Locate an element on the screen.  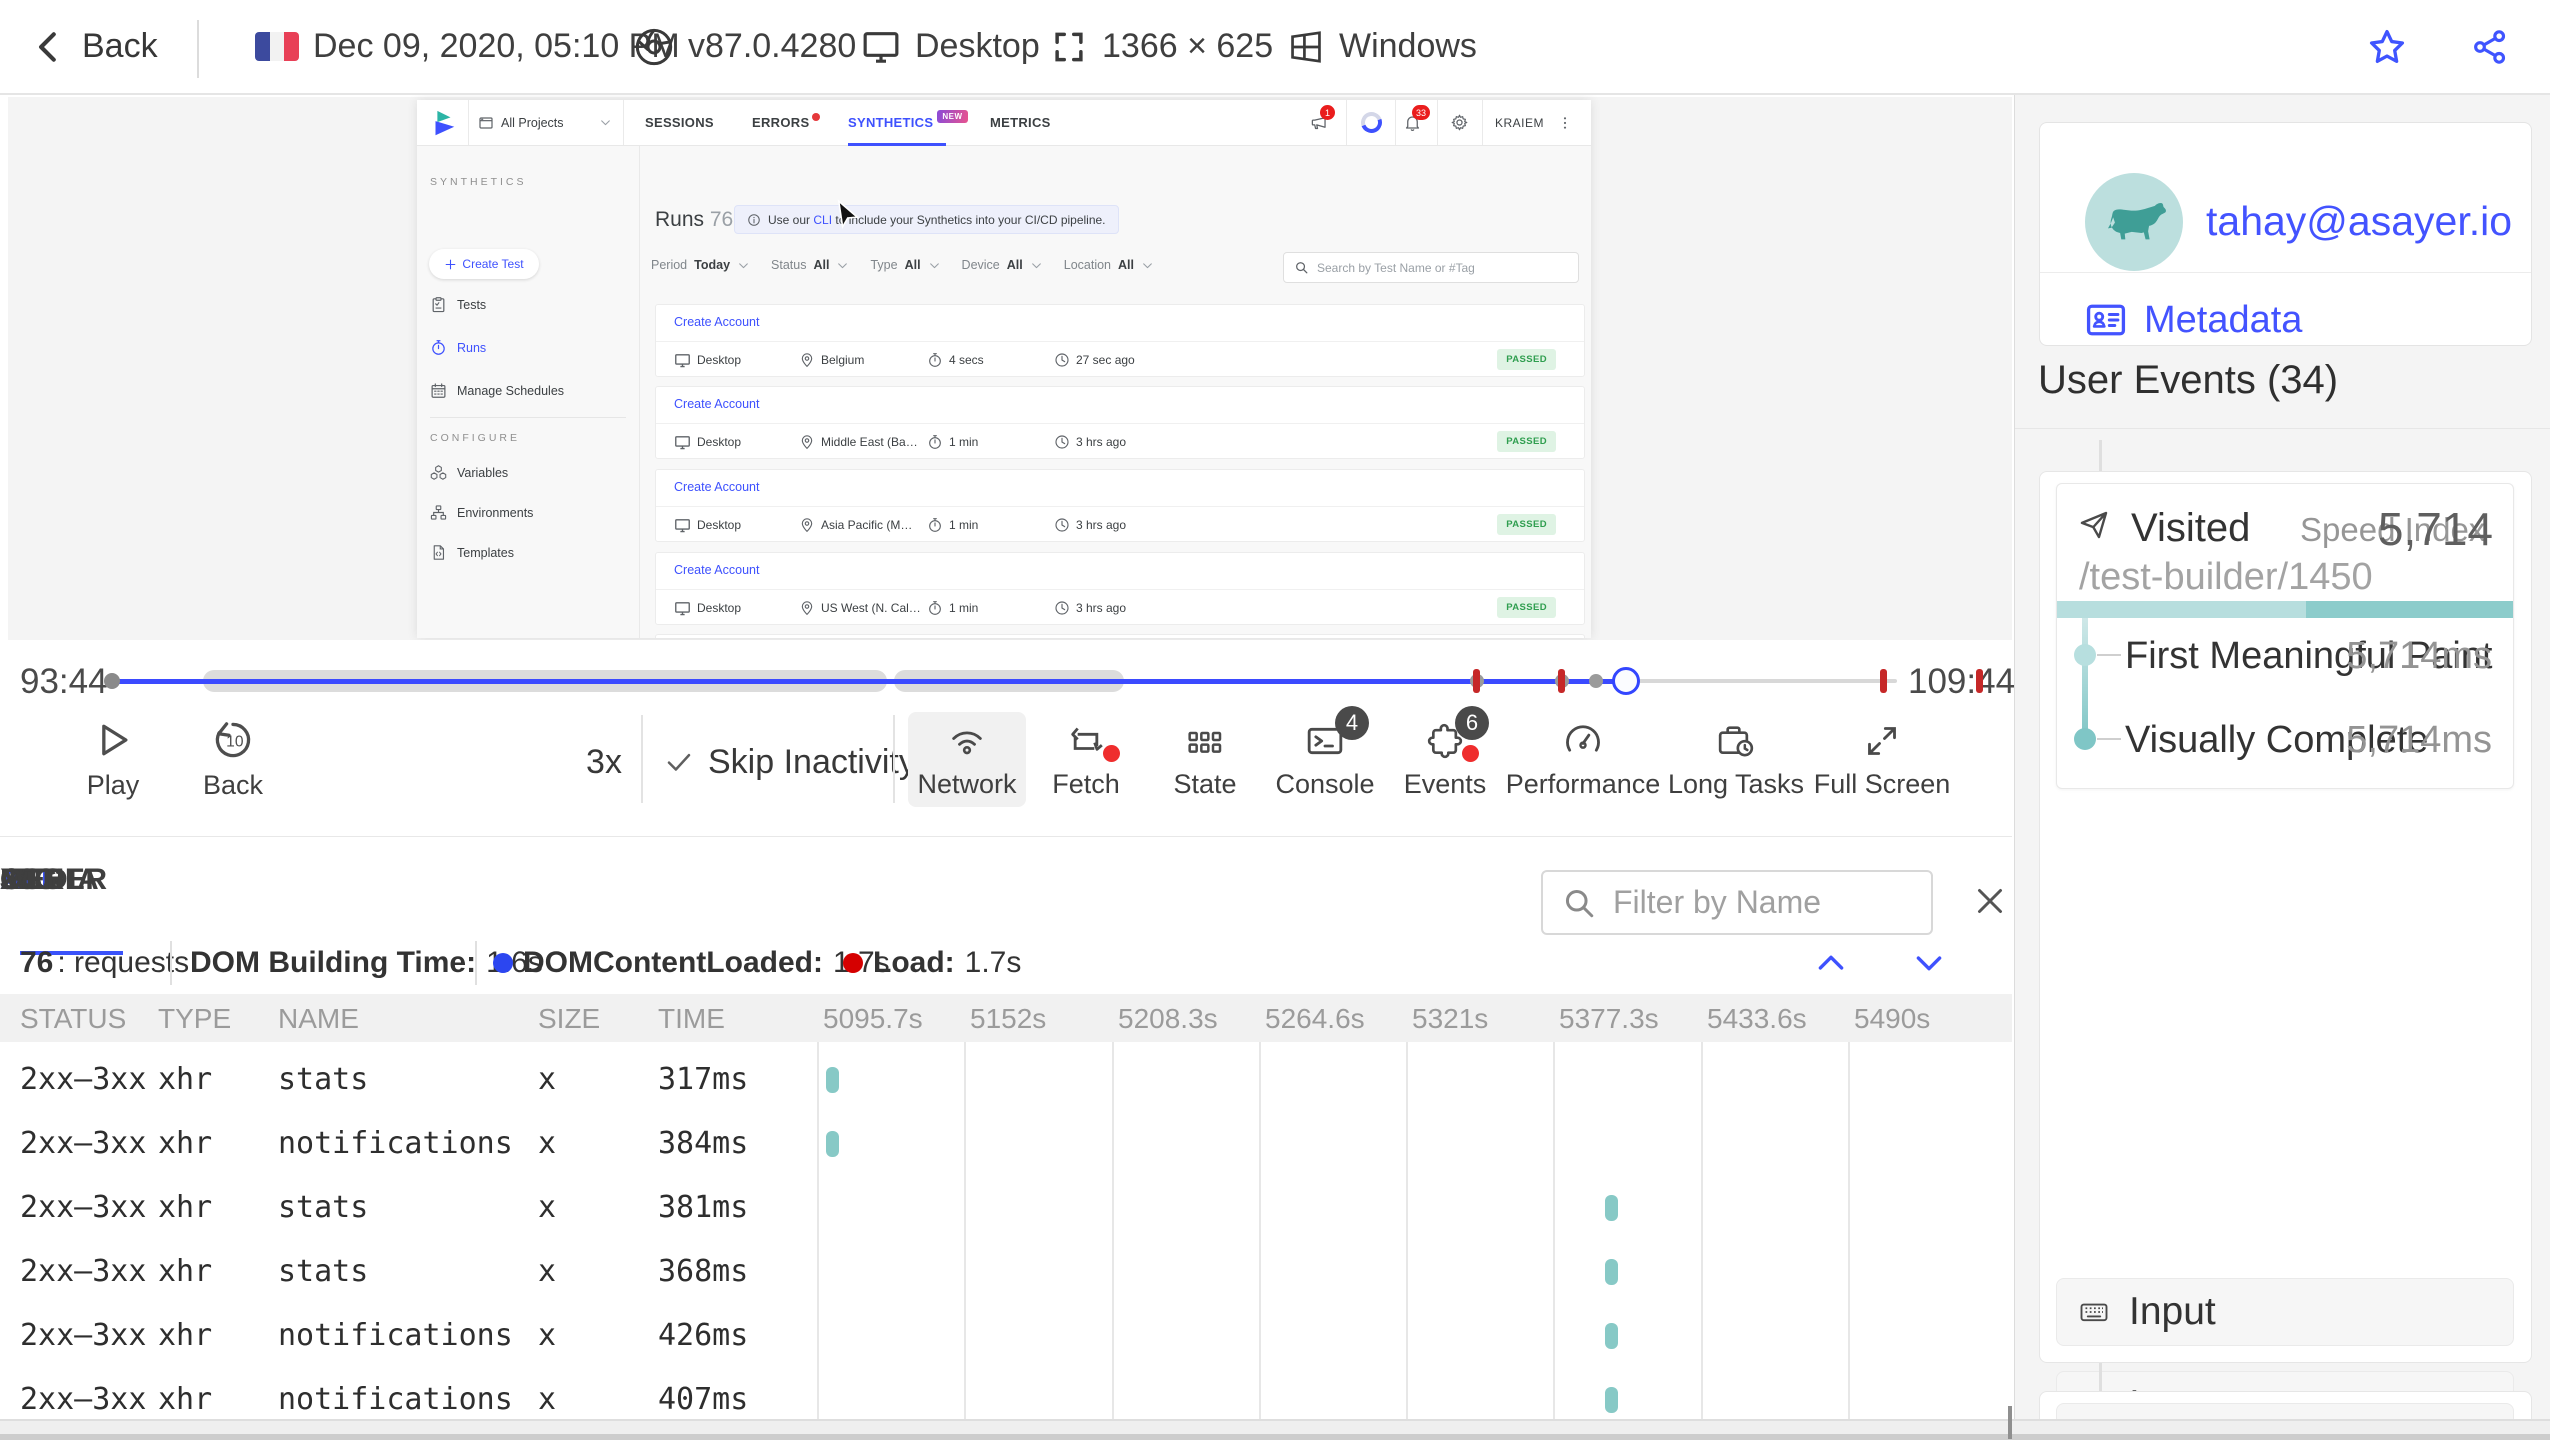
playhead-handle is located at coordinates (1625, 681).